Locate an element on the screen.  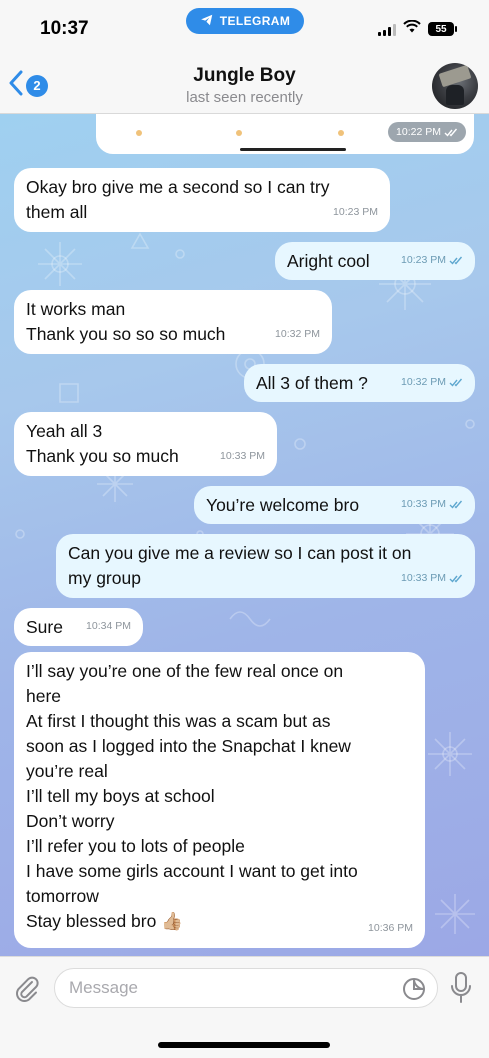
previous-message-time: 10:22 PM is located at coordinates (427, 132).